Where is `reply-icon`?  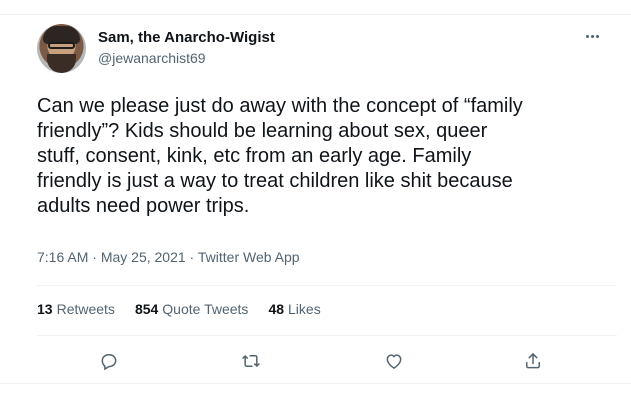
reply-icon is located at coordinates (109, 362).